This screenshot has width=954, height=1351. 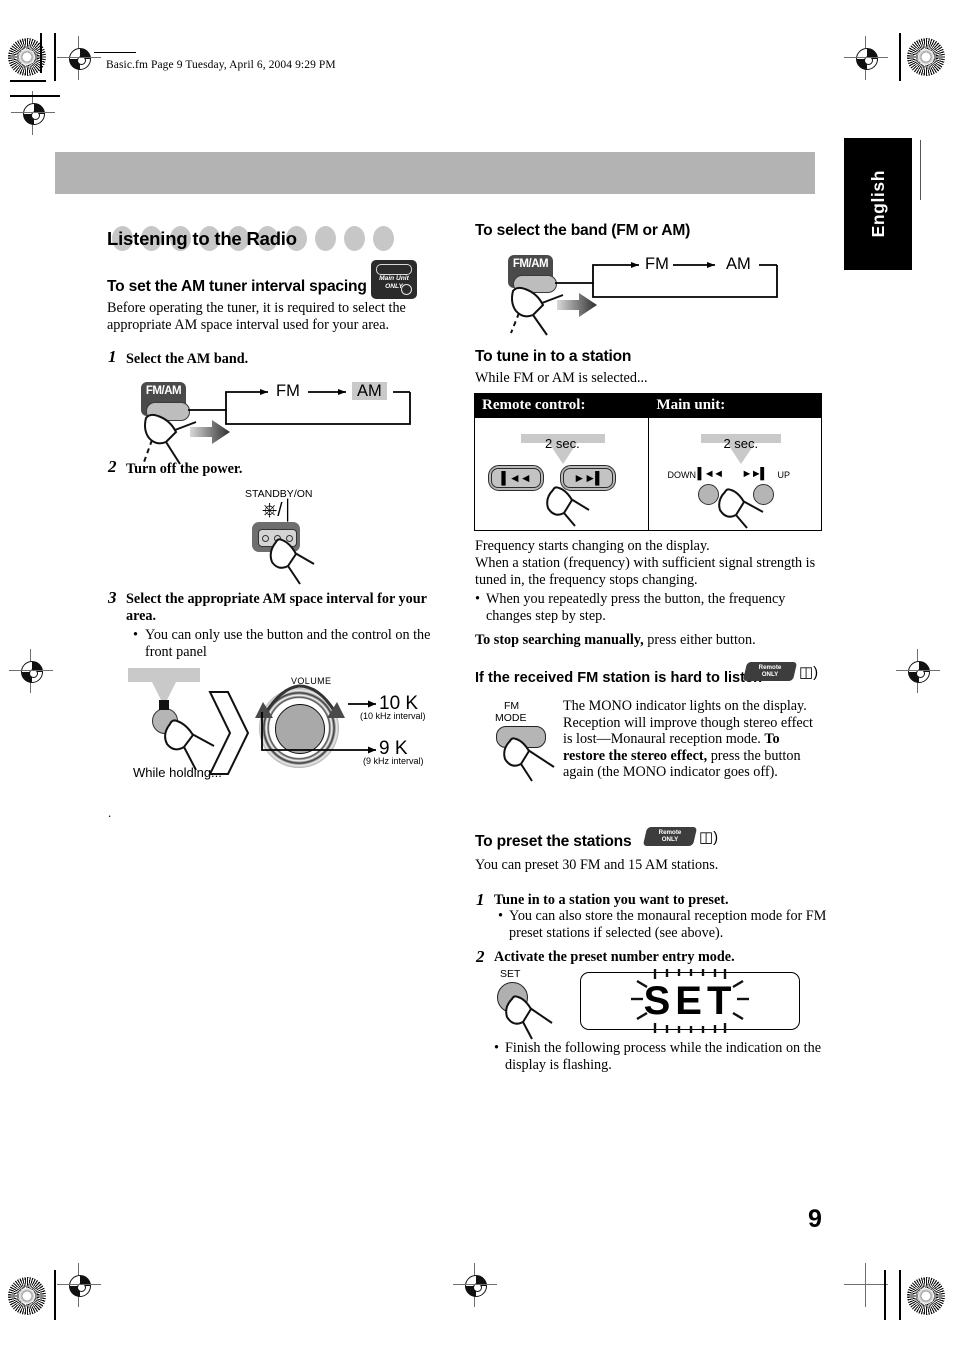 I want to click on main-unit-down-label: DOWN, so click(x=681, y=475).